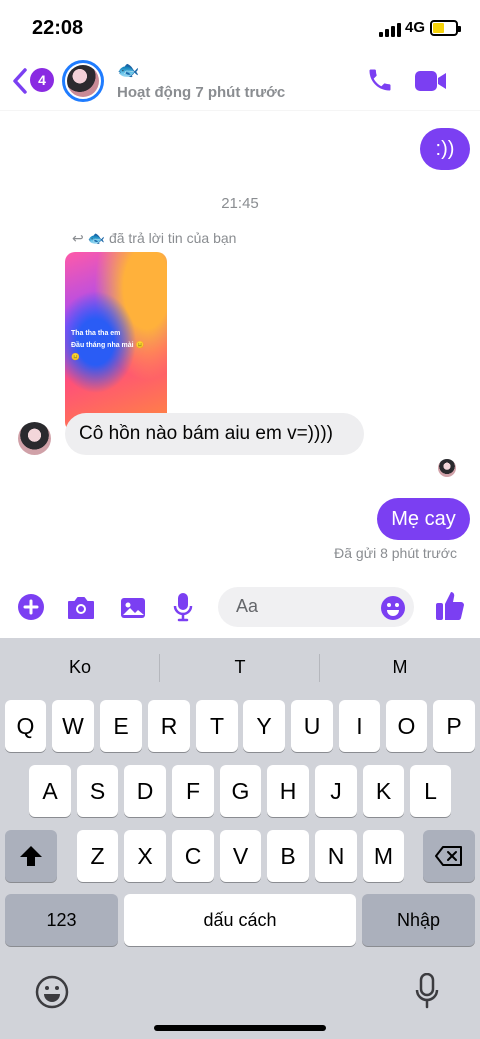 This screenshot has height=1039, width=480. What do you see at coordinates (415, 27) in the screenshot?
I see `network-type: 4G` at bounding box center [415, 27].